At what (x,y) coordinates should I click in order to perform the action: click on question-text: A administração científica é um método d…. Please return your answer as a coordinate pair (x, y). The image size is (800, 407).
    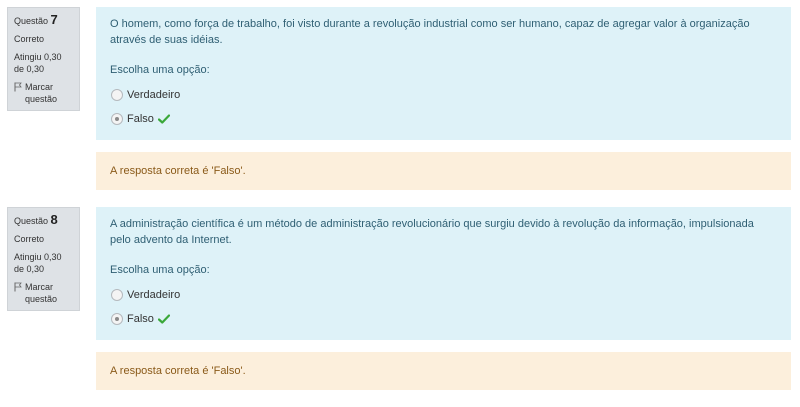
    Looking at the image, I should click on (432, 232).